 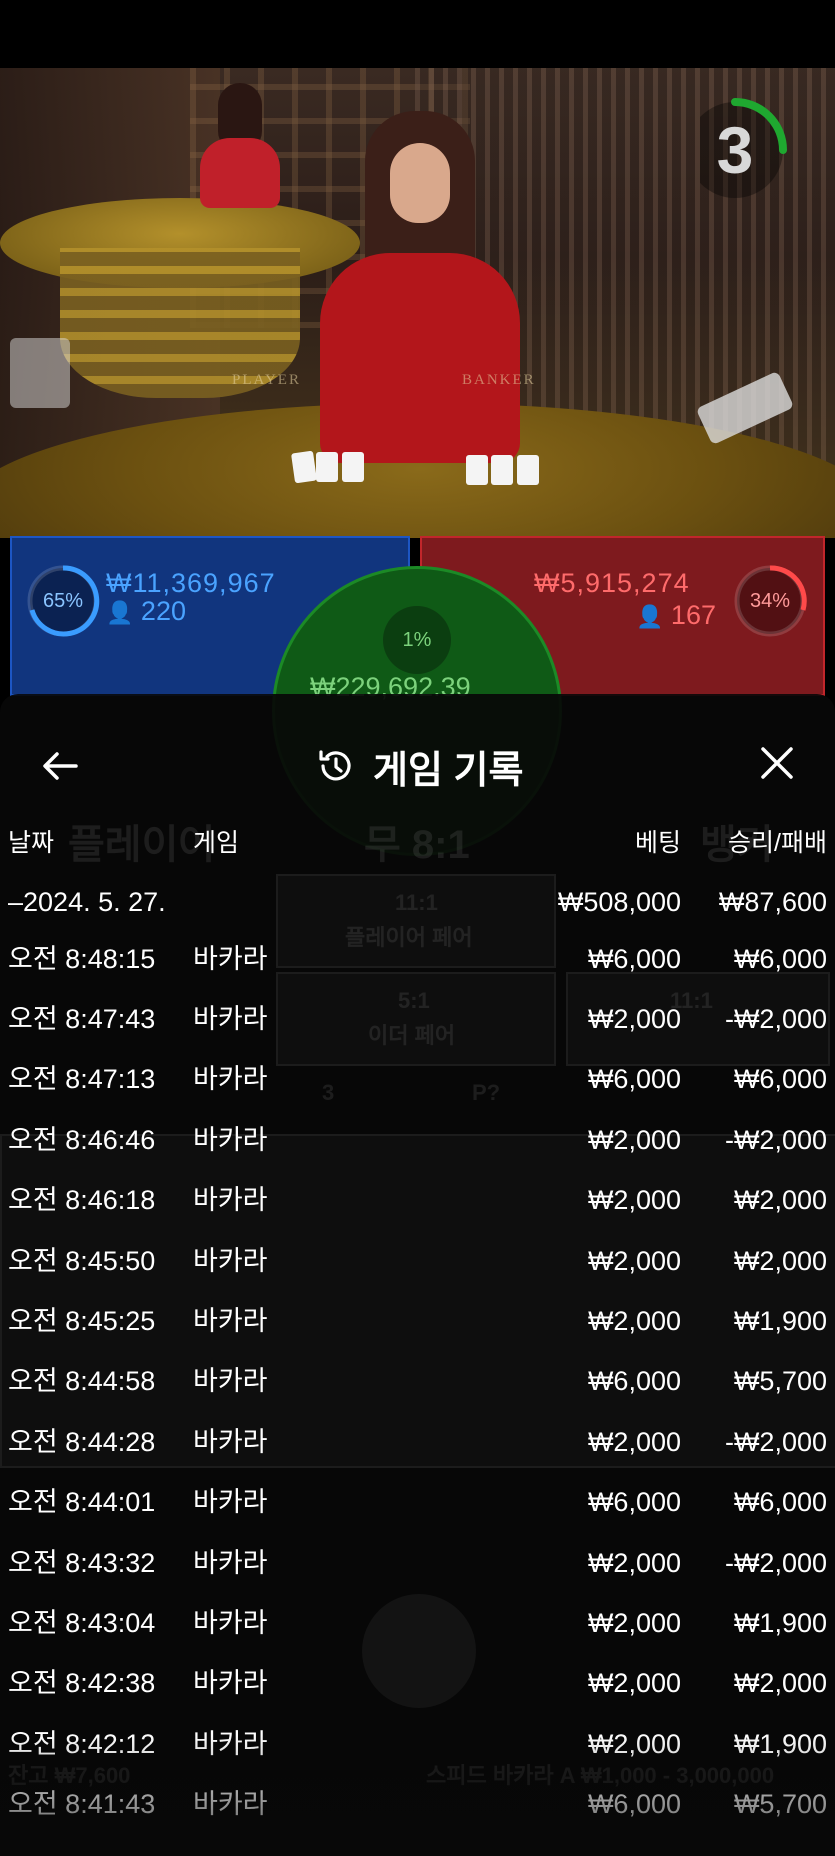 I want to click on arrow-left-icon, so click(x=60, y=766).